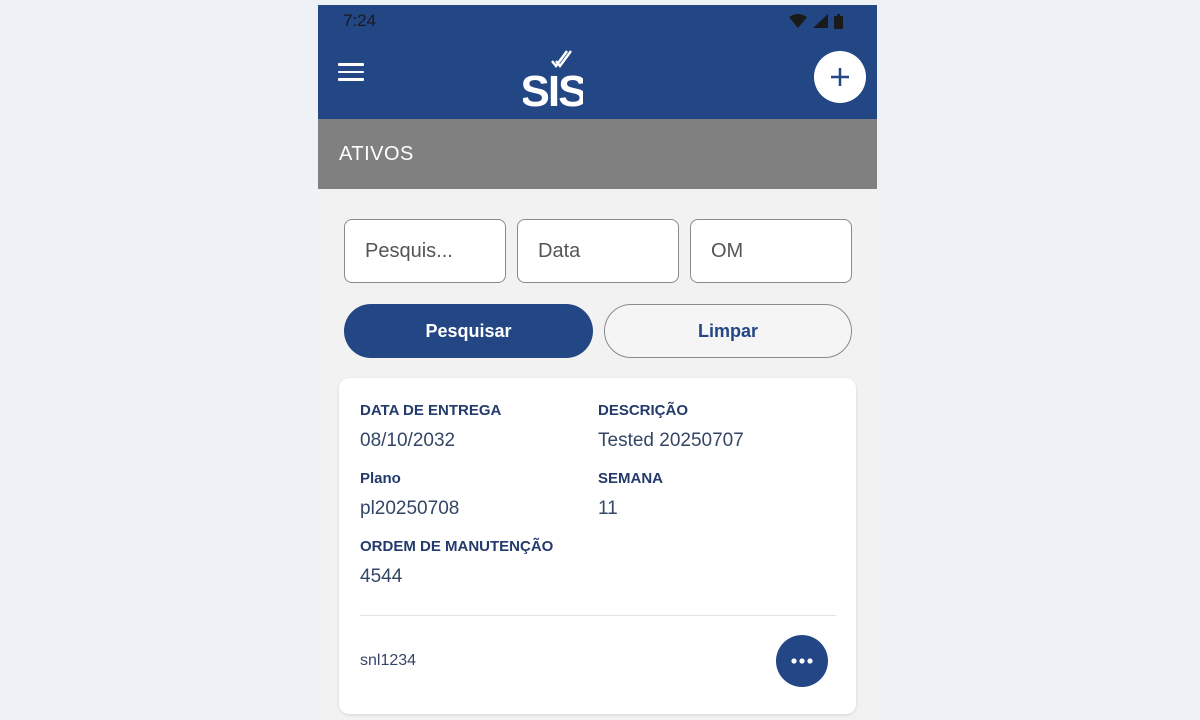  I want to click on more-button, so click(802, 661).